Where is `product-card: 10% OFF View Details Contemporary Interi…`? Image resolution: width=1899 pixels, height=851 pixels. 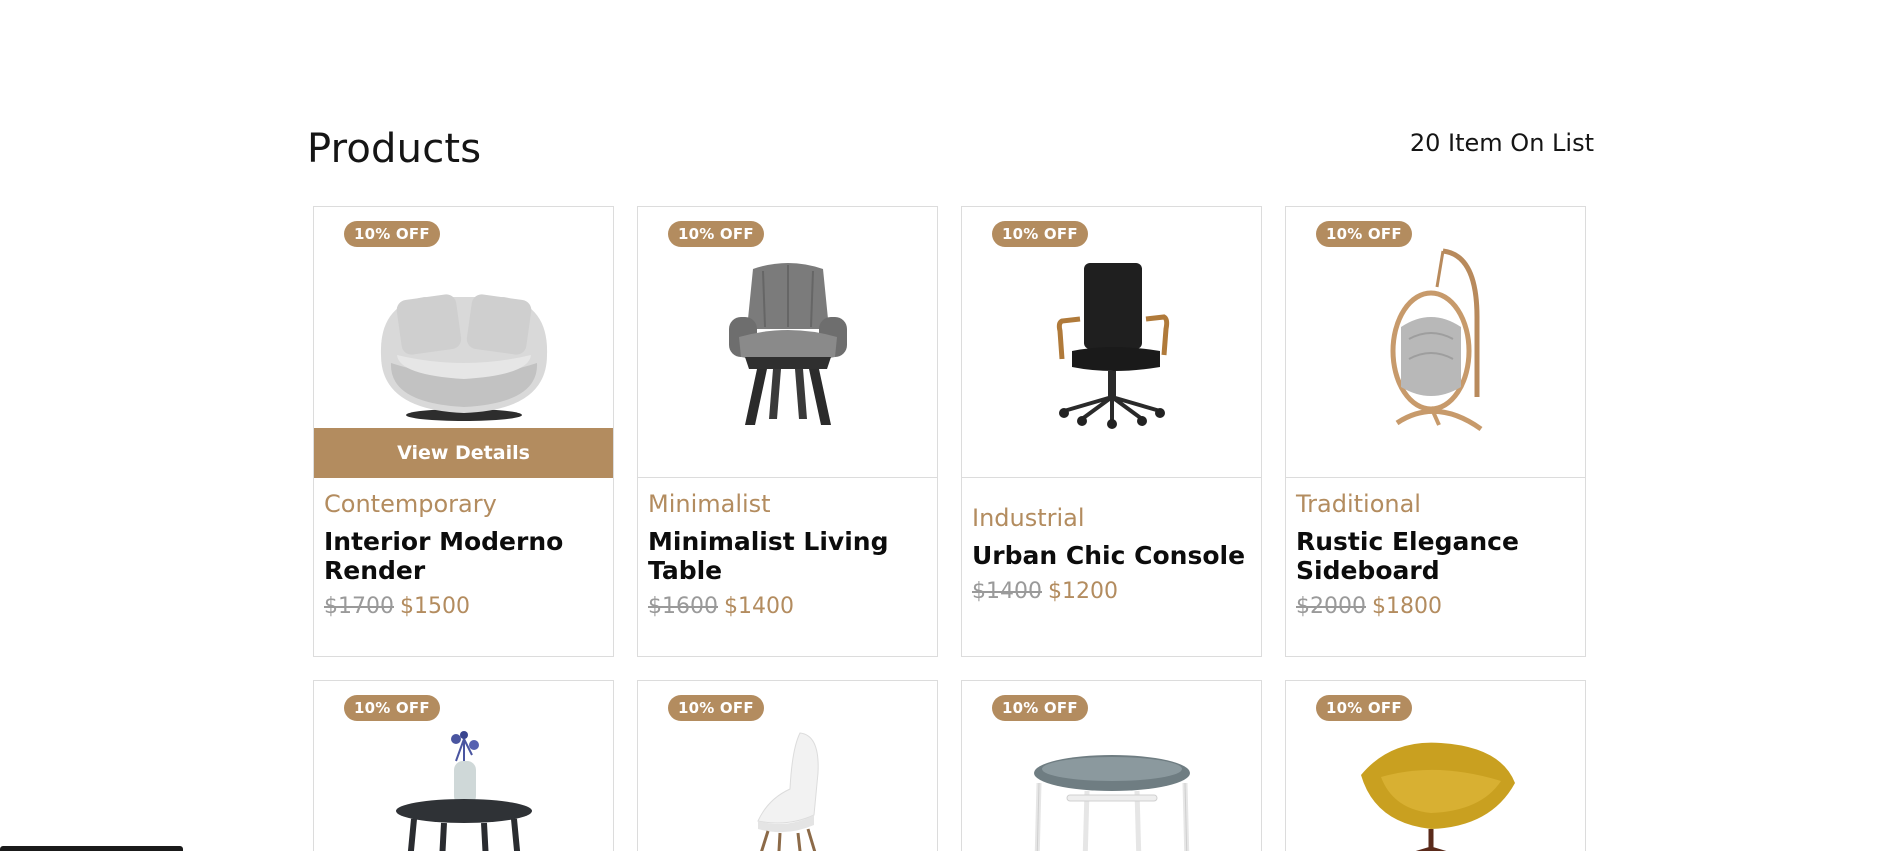
product-card: 10% OFF View Details Contemporary Interi… is located at coordinates (463, 431).